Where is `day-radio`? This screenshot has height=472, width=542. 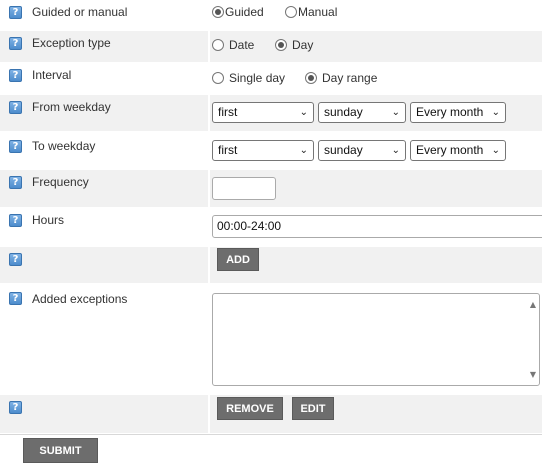 day-radio is located at coordinates (281, 45).